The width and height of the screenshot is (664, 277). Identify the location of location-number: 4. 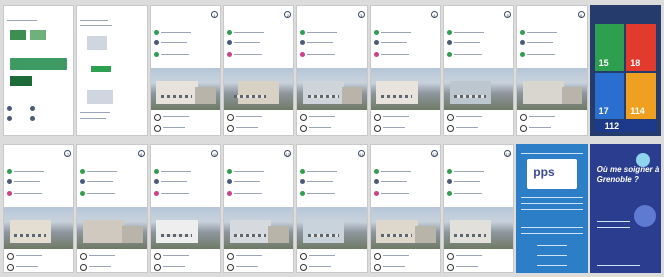
(434, 14).